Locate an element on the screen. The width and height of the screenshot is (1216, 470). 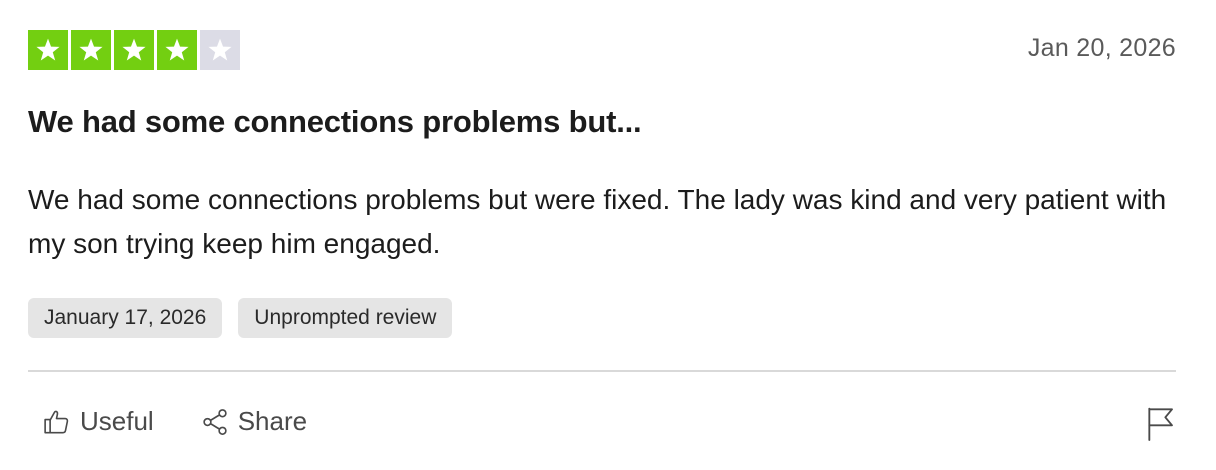
flag-icon is located at coordinates (1160, 426).